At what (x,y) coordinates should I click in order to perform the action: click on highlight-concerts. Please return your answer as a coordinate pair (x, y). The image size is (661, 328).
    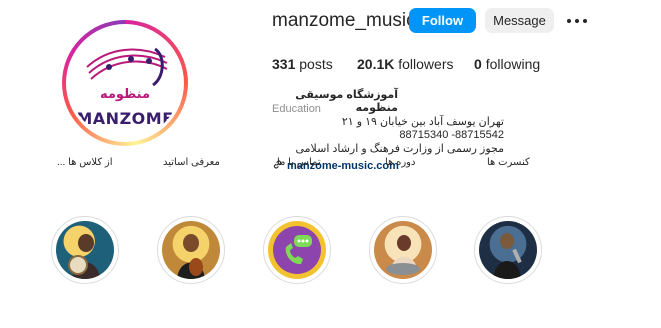
    Looking at the image, I should click on (508, 250).